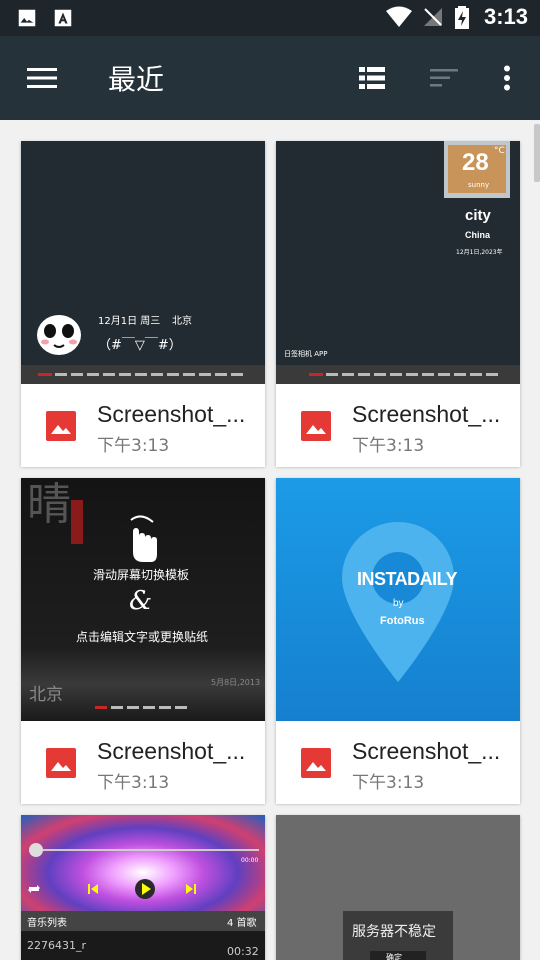 The height and width of the screenshot is (960, 540). I want to click on thumb-maker: FotoRus, so click(402, 621).